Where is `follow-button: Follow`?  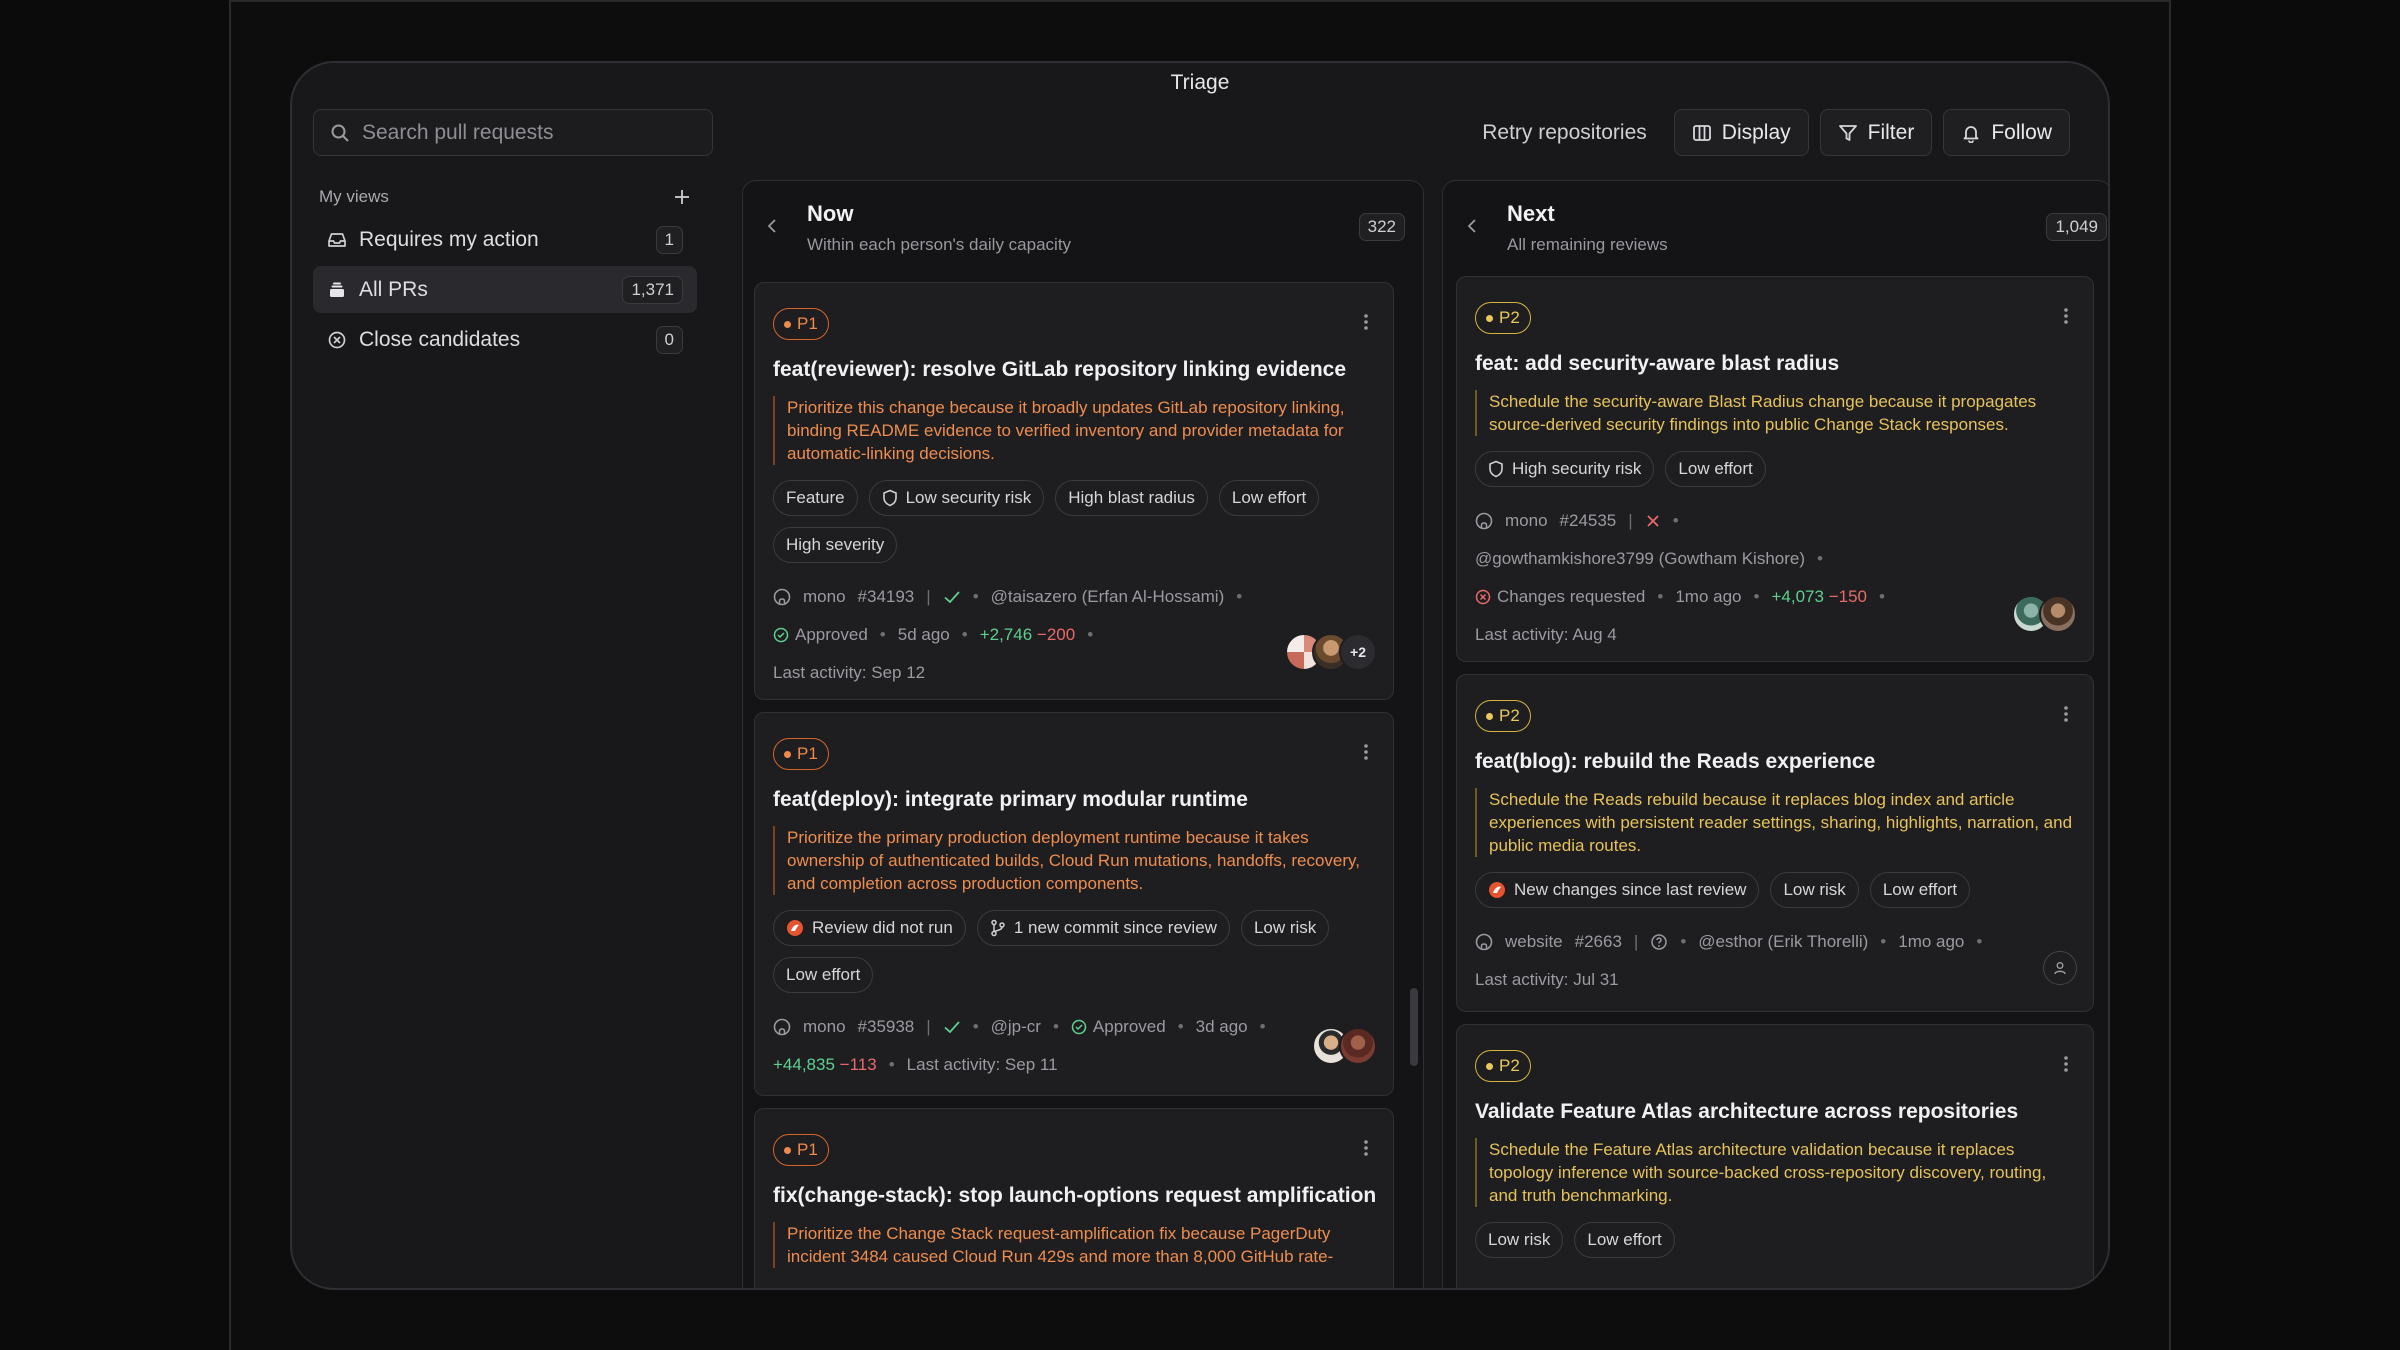 follow-button: Follow is located at coordinates (2006, 132).